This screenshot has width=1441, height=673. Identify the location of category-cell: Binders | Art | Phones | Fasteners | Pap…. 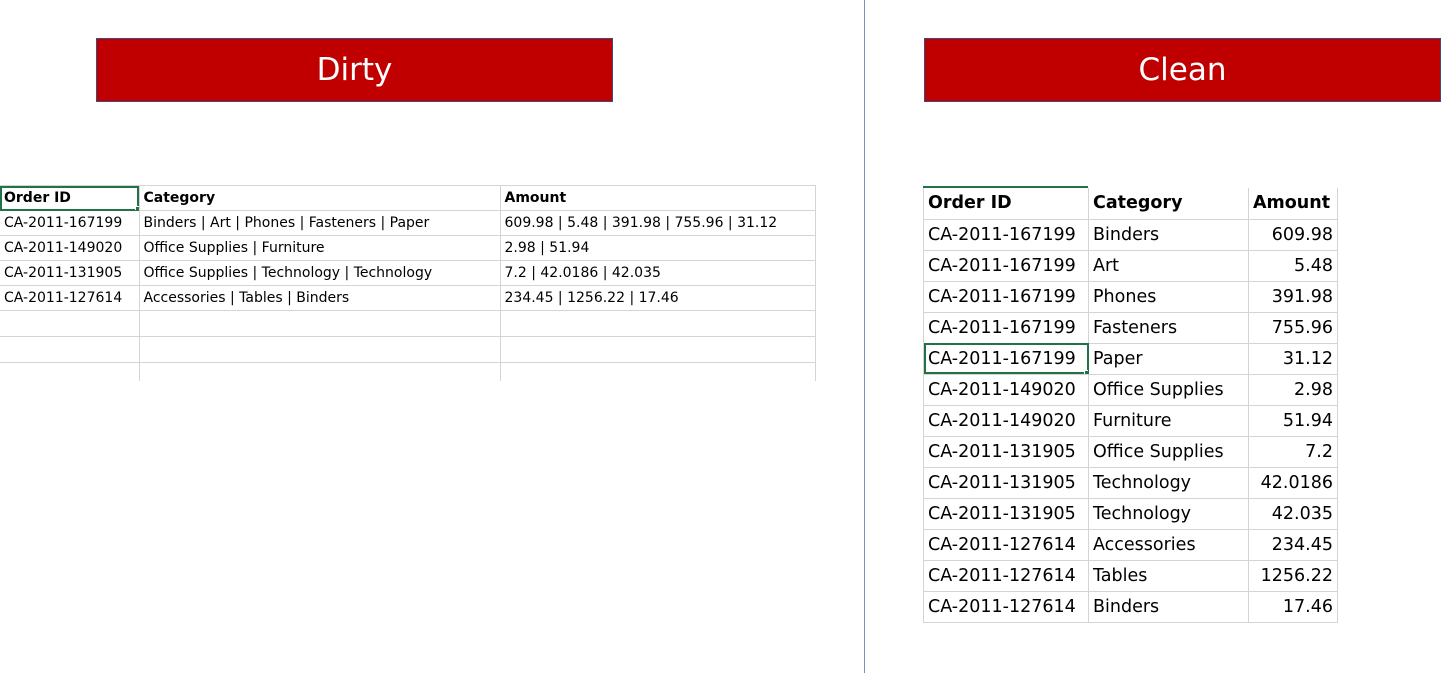
(319, 223).